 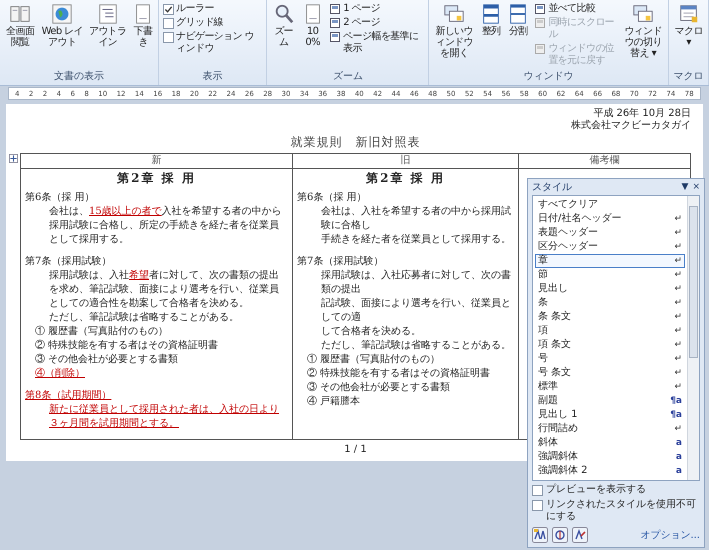 I want to click on pane-checkbox: プレビューを表示する, so click(x=616, y=490).